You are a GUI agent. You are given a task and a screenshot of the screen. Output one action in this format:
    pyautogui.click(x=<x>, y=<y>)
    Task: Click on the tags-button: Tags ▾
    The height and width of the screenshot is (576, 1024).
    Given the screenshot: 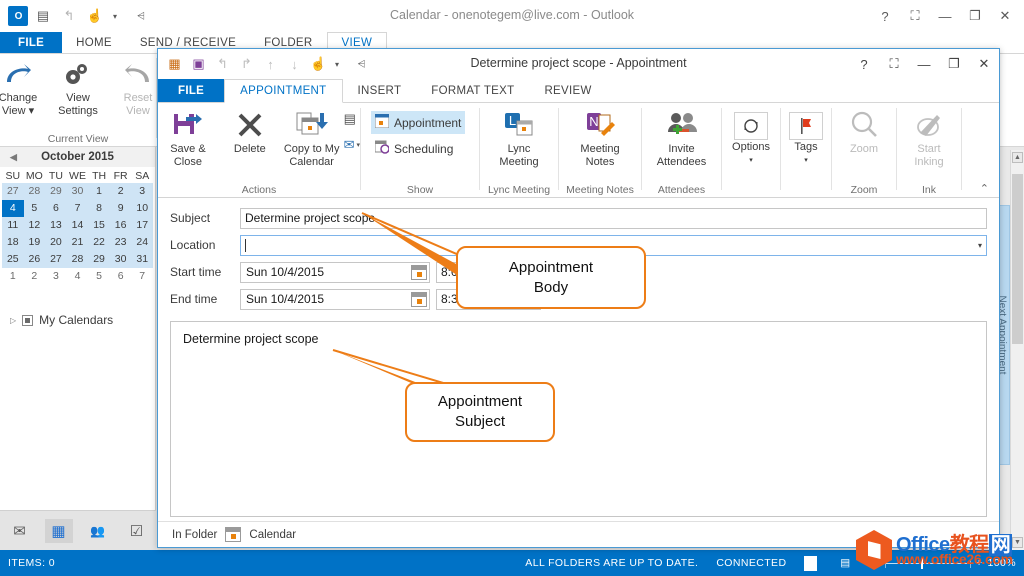 What is the action you would take?
    pyautogui.click(x=806, y=139)
    